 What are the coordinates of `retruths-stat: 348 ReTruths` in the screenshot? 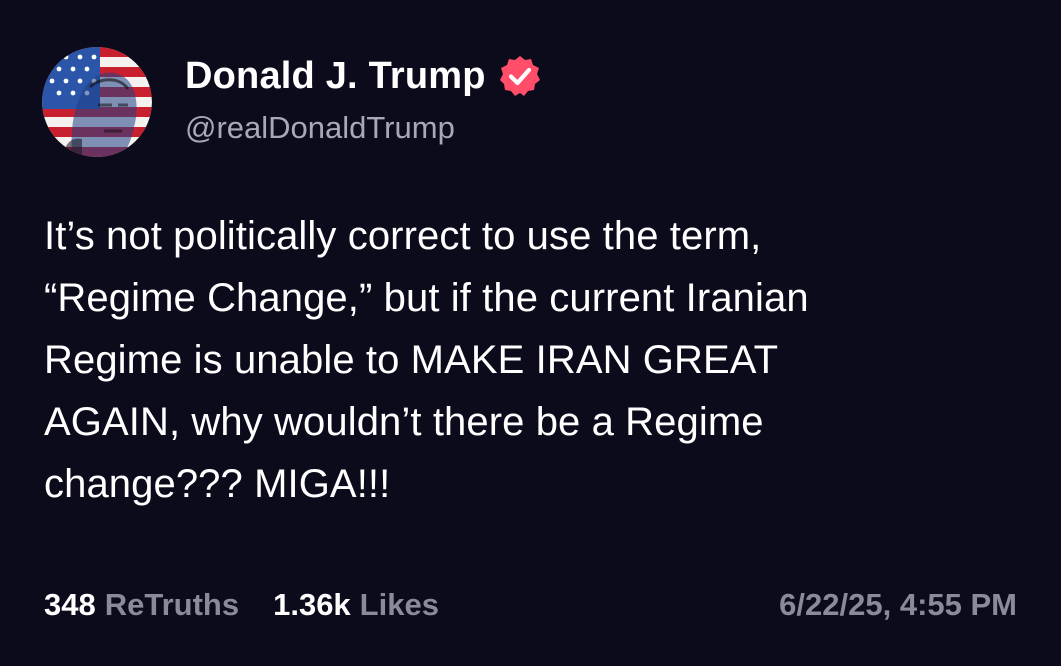 It's located at (141, 605).